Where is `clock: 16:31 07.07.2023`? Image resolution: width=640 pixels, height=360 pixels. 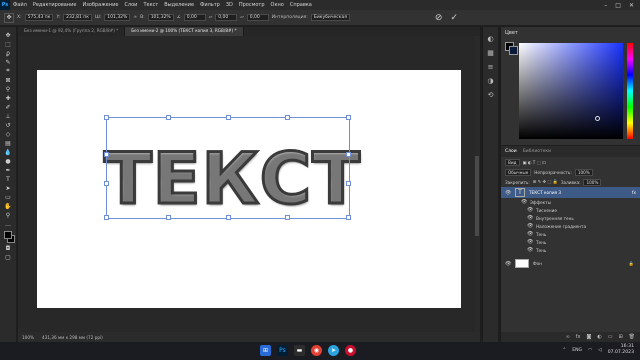 clock: 16:31 07.07.2023 is located at coordinates (621, 350).